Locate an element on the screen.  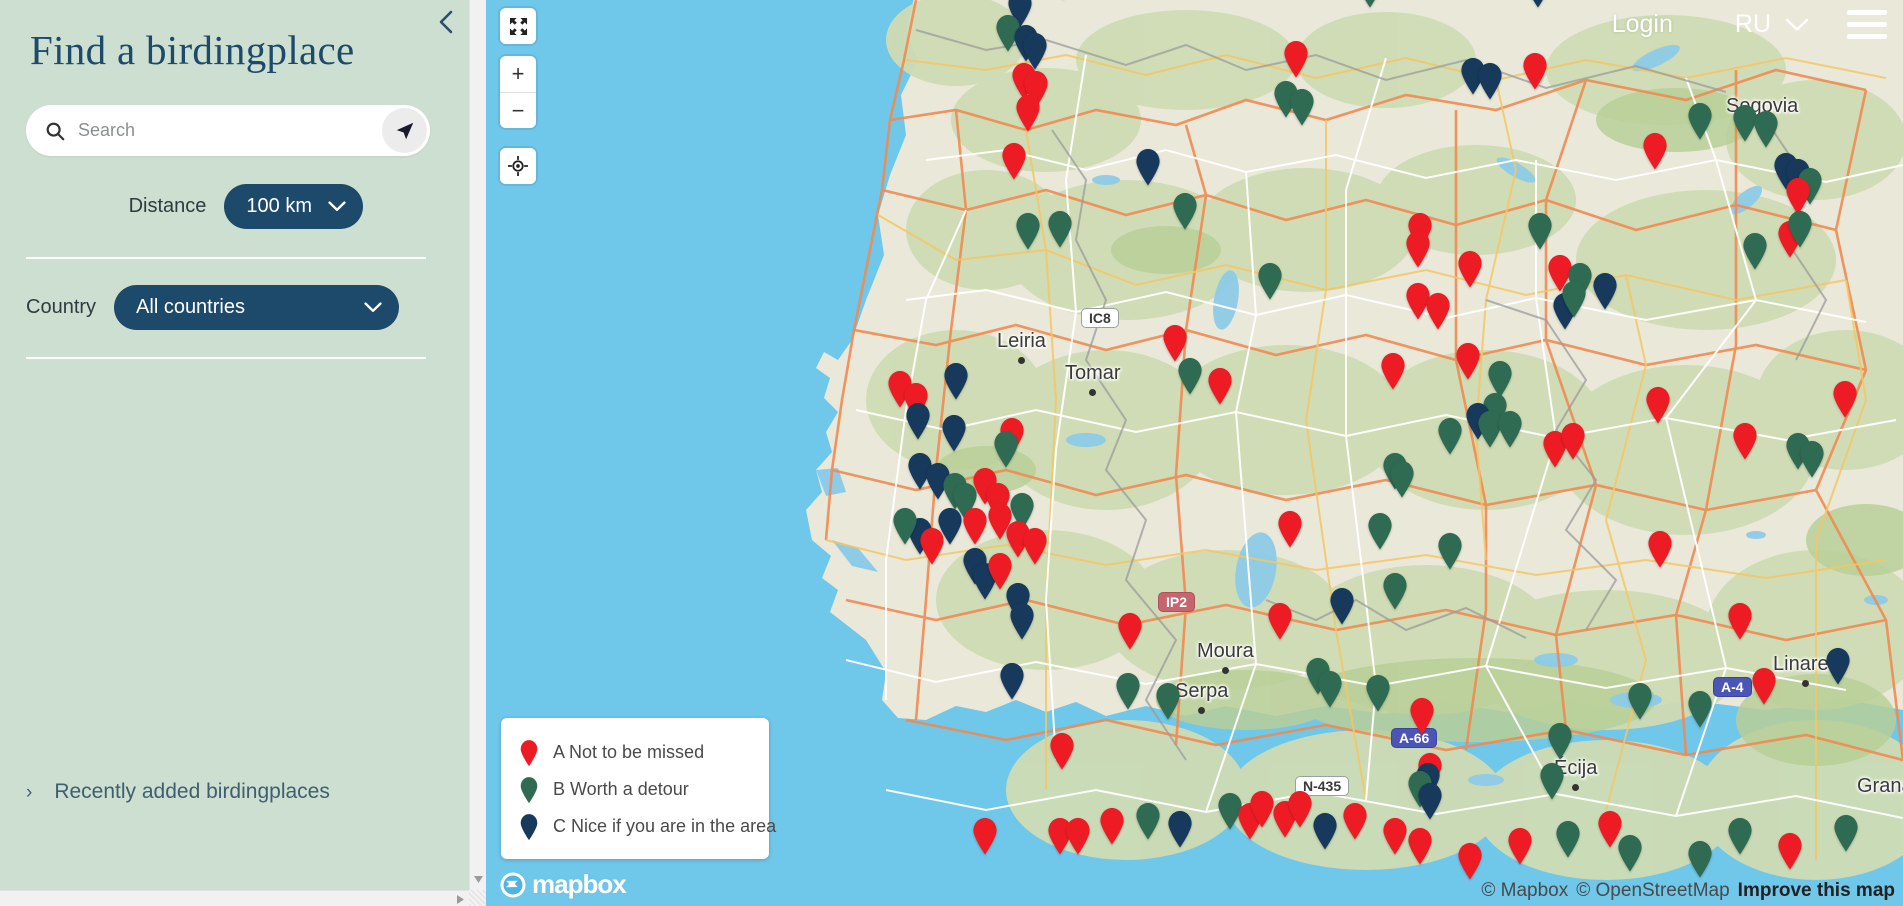
search-input is located at coordinates (228, 130).